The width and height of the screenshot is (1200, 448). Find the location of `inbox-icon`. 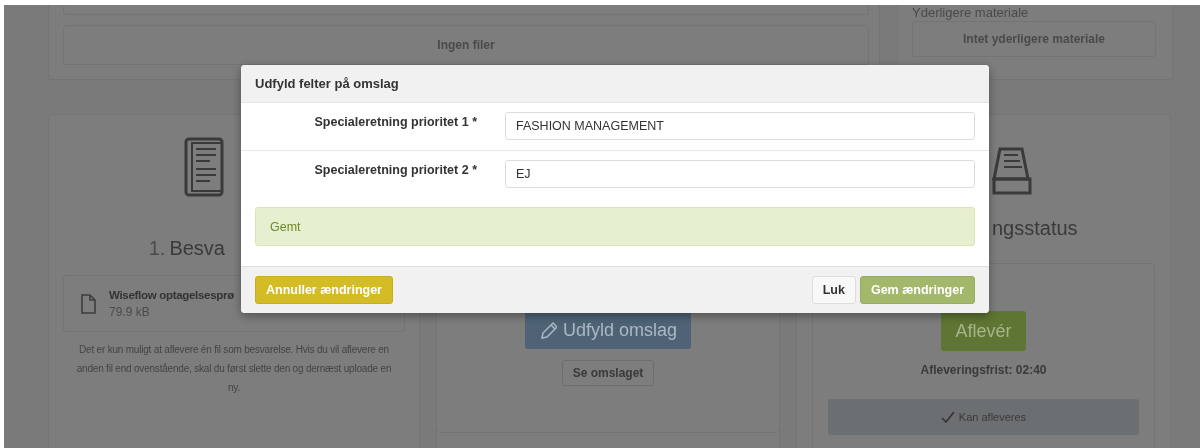

inbox-icon is located at coordinates (1012, 170).